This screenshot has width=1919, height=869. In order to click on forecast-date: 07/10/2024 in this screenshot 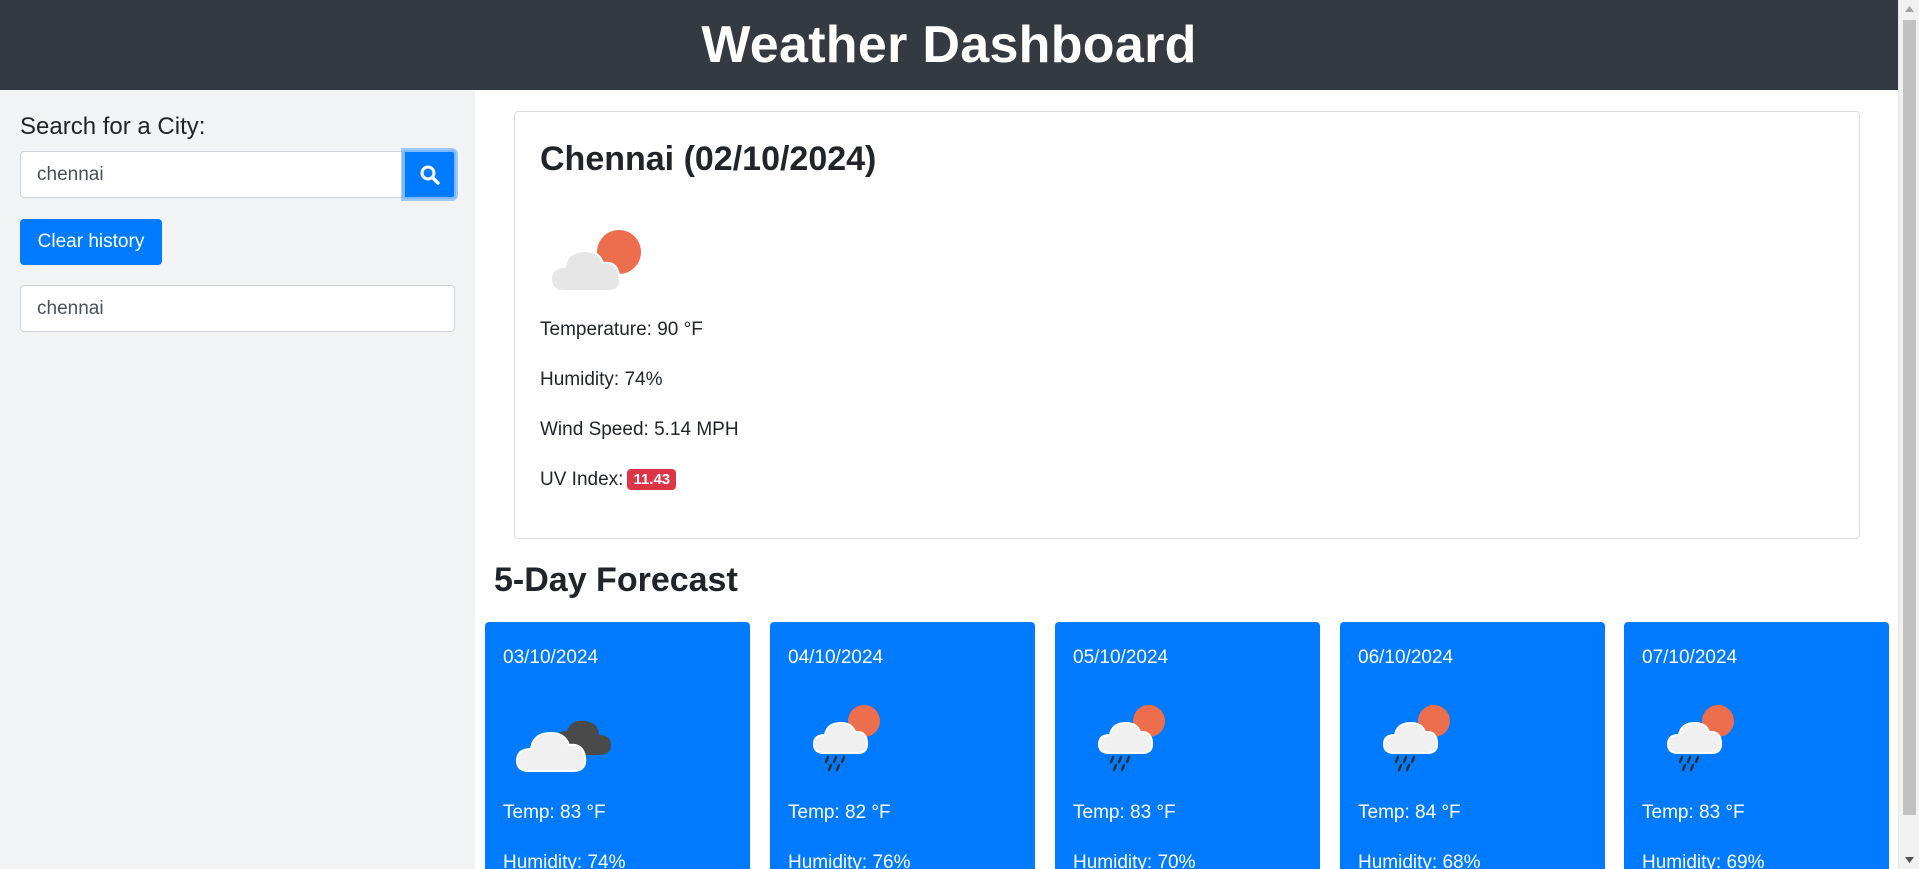, I will do `click(1690, 657)`.